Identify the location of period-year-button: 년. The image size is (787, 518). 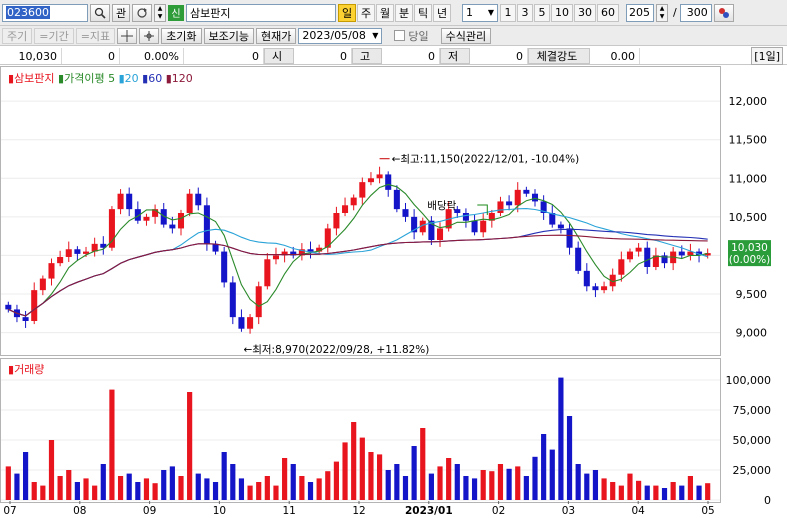
(442, 12).